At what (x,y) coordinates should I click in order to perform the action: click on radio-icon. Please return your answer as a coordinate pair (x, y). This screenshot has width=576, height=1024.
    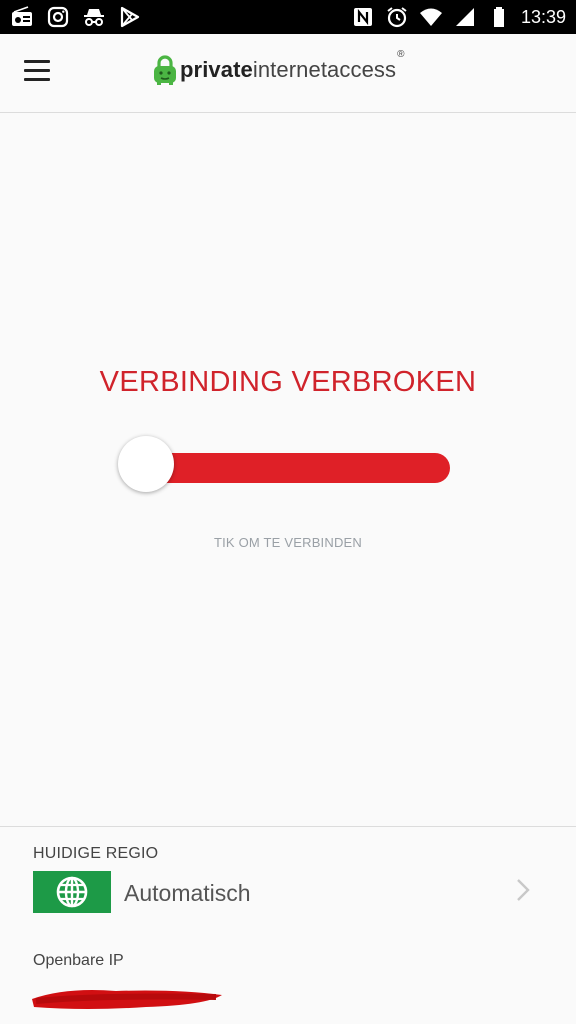
    Looking at the image, I should click on (22, 16).